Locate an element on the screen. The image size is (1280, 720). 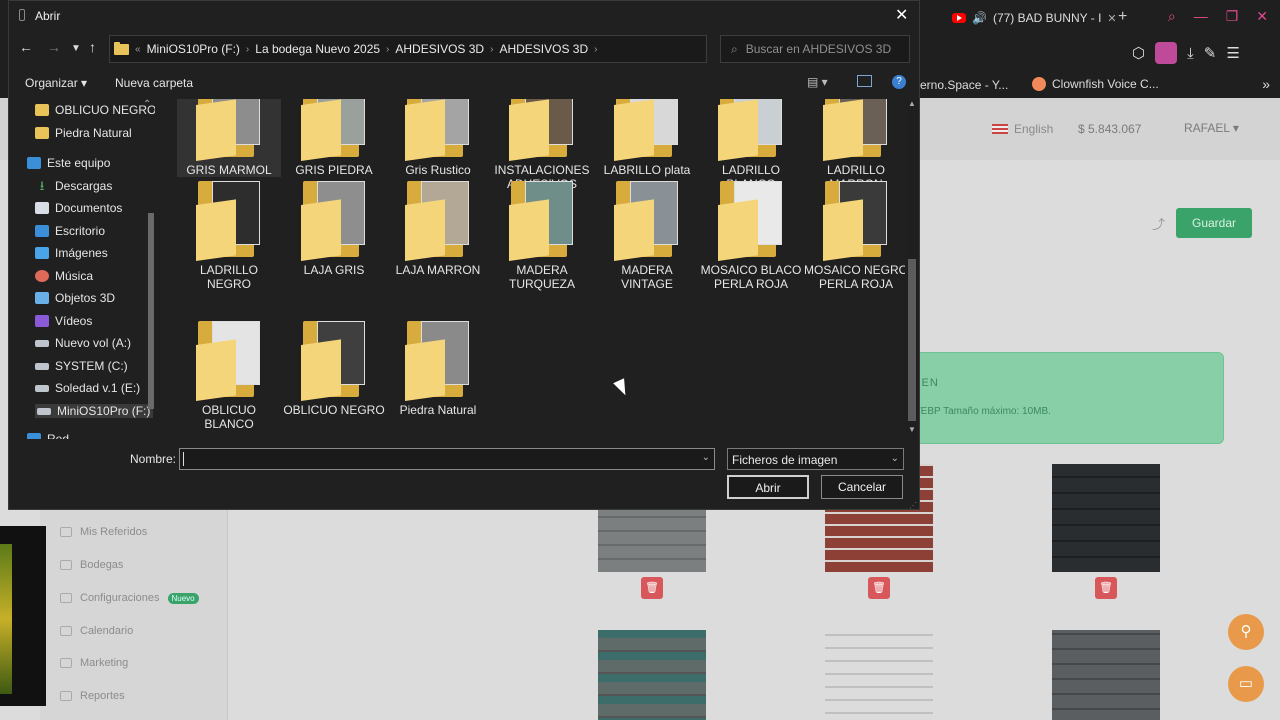
sidebar-item-bodegas: Bodegas is located at coordinates (91, 565).